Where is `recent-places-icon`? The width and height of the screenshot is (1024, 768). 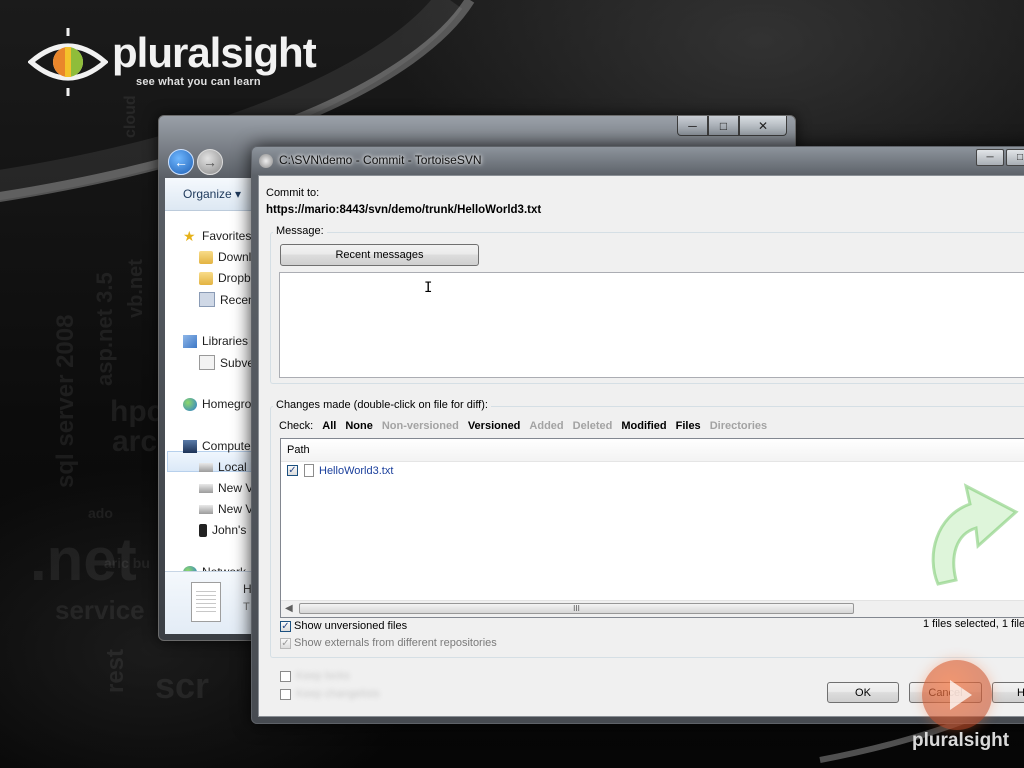
recent-places-icon is located at coordinates (207, 299).